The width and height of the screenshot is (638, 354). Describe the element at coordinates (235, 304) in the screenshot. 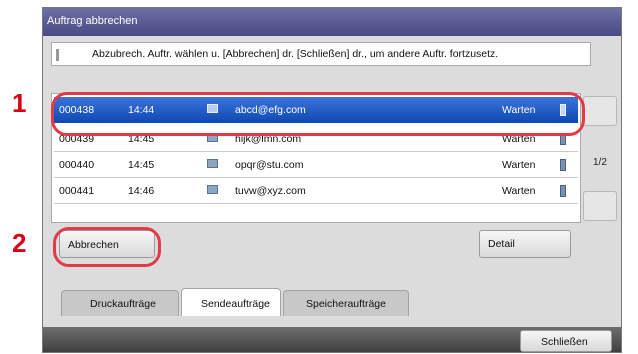

I see `tab-label: Sendeaufträge` at that location.